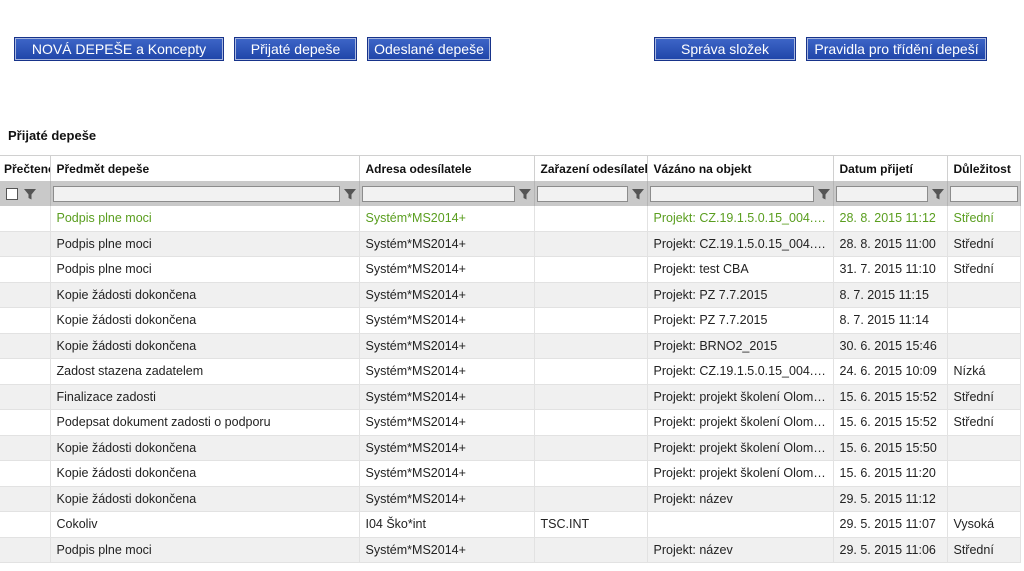 The width and height of the screenshot is (1024, 571). Describe the element at coordinates (984, 168) in the screenshot. I see `column-header-priority: Důležitost` at that location.